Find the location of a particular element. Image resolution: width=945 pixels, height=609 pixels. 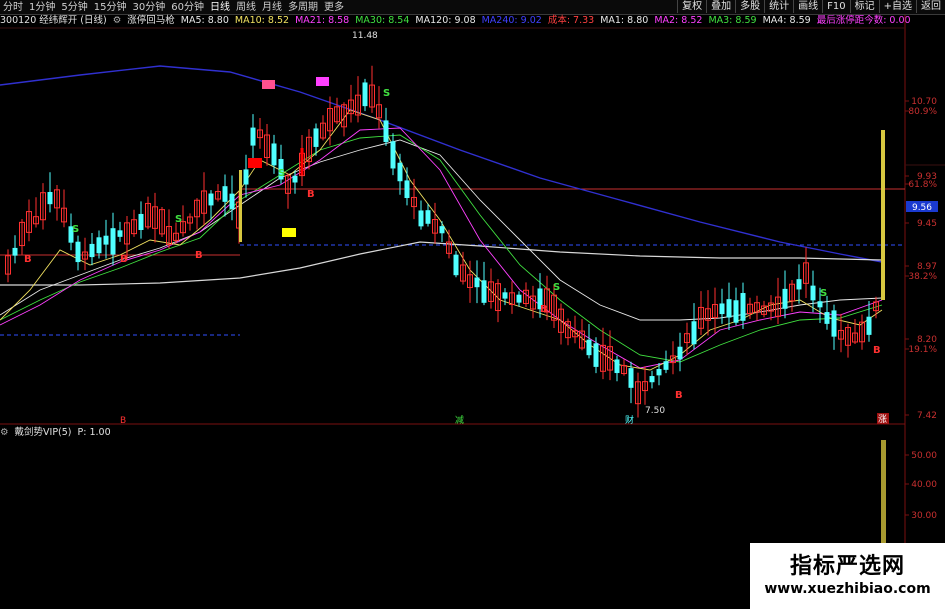

current-price-label: 9.56 is located at coordinates (922, 208).